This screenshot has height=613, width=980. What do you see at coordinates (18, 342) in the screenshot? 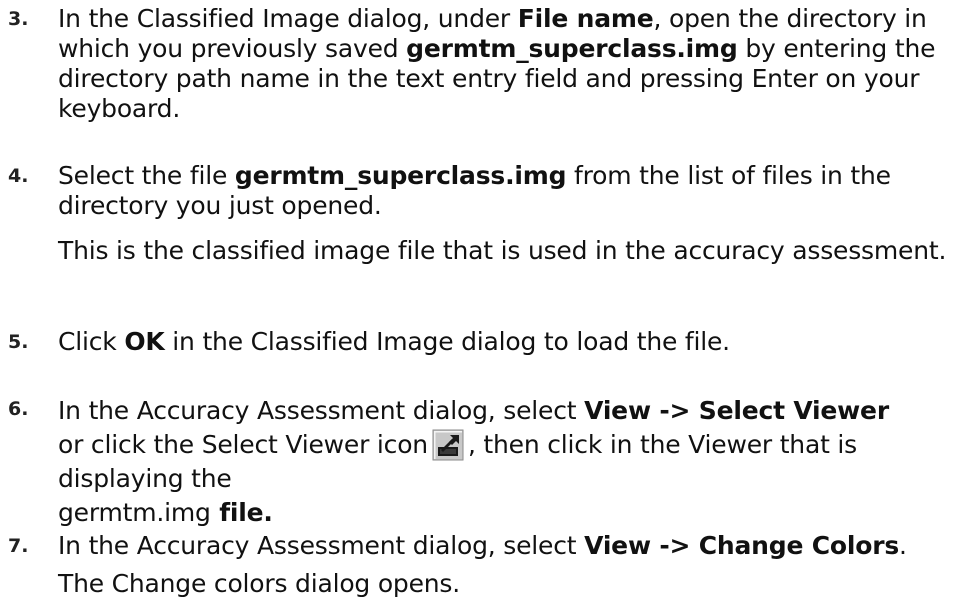
I see `step-number: 5.` at bounding box center [18, 342].